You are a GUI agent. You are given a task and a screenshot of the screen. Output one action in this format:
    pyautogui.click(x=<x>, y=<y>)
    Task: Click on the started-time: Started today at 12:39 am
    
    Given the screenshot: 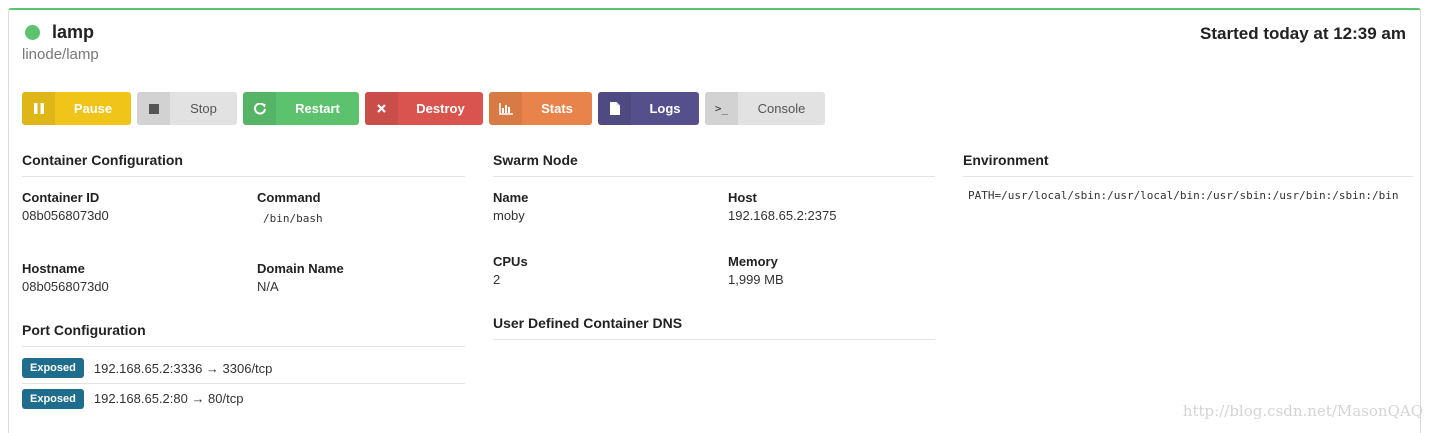 What is the action you would take?
    pyautogui.click(x=1303, y=33)
    